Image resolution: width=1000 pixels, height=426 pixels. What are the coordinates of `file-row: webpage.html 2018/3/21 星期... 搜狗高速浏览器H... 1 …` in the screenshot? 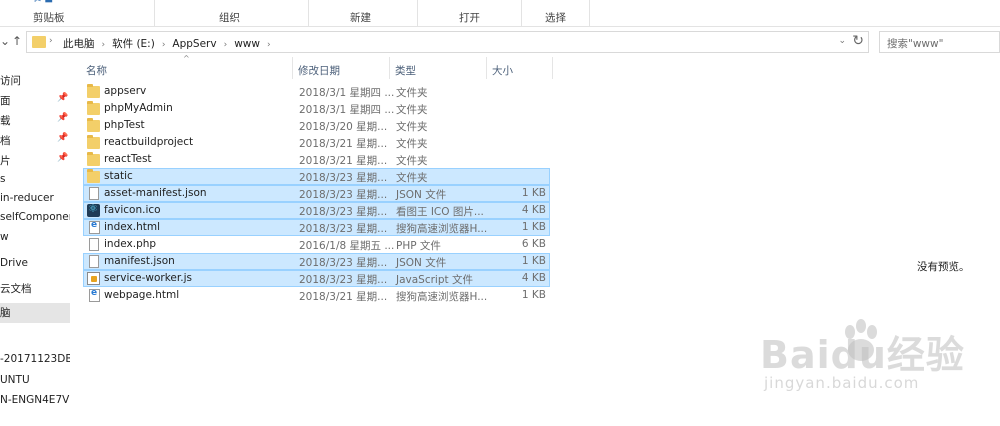 It's located at (316, 295).